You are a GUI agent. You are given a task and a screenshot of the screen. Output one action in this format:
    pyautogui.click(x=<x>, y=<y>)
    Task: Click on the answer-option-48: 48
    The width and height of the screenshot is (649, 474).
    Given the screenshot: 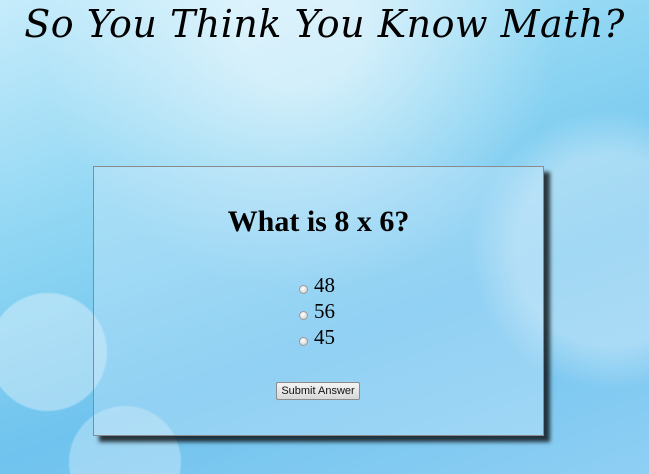 What is the action you would take?
    pyautogui.click(x=317, y=285)
    